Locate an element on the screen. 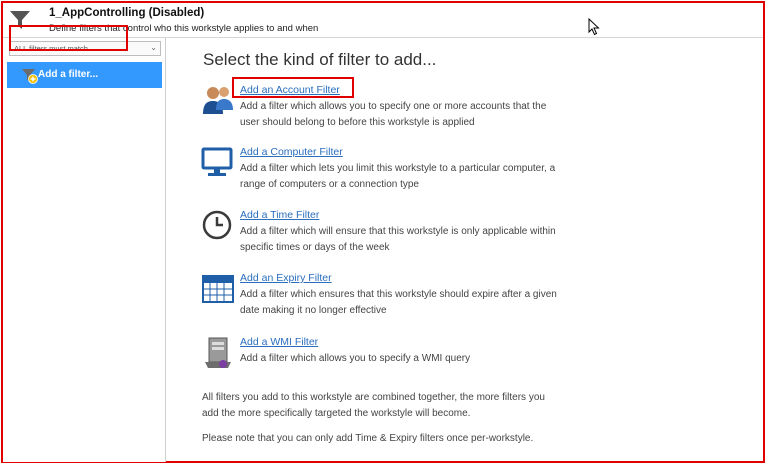  add-wmi-filter-link: Add a WMI Filter is located at coordinates (279, 342).